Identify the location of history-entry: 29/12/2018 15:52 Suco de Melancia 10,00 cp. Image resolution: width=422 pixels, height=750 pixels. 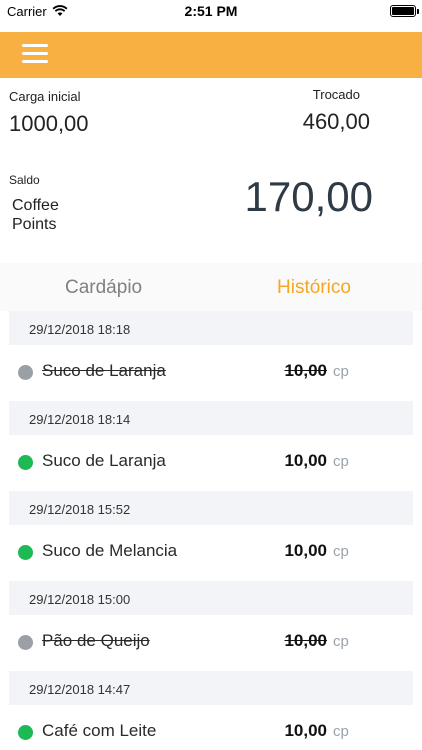
(211, 536).